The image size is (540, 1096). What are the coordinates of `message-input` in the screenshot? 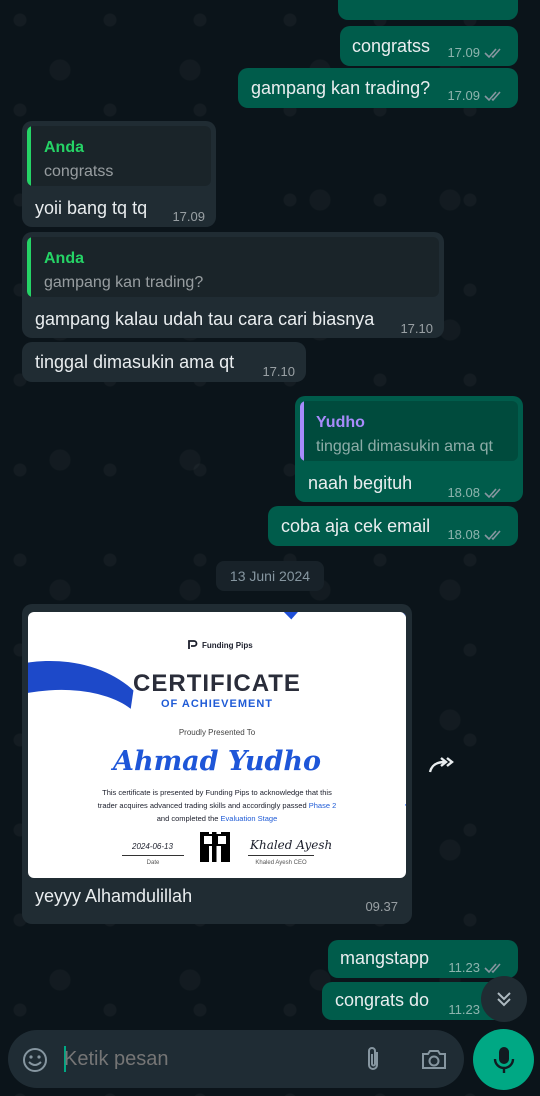 It's located at (204, 1059).